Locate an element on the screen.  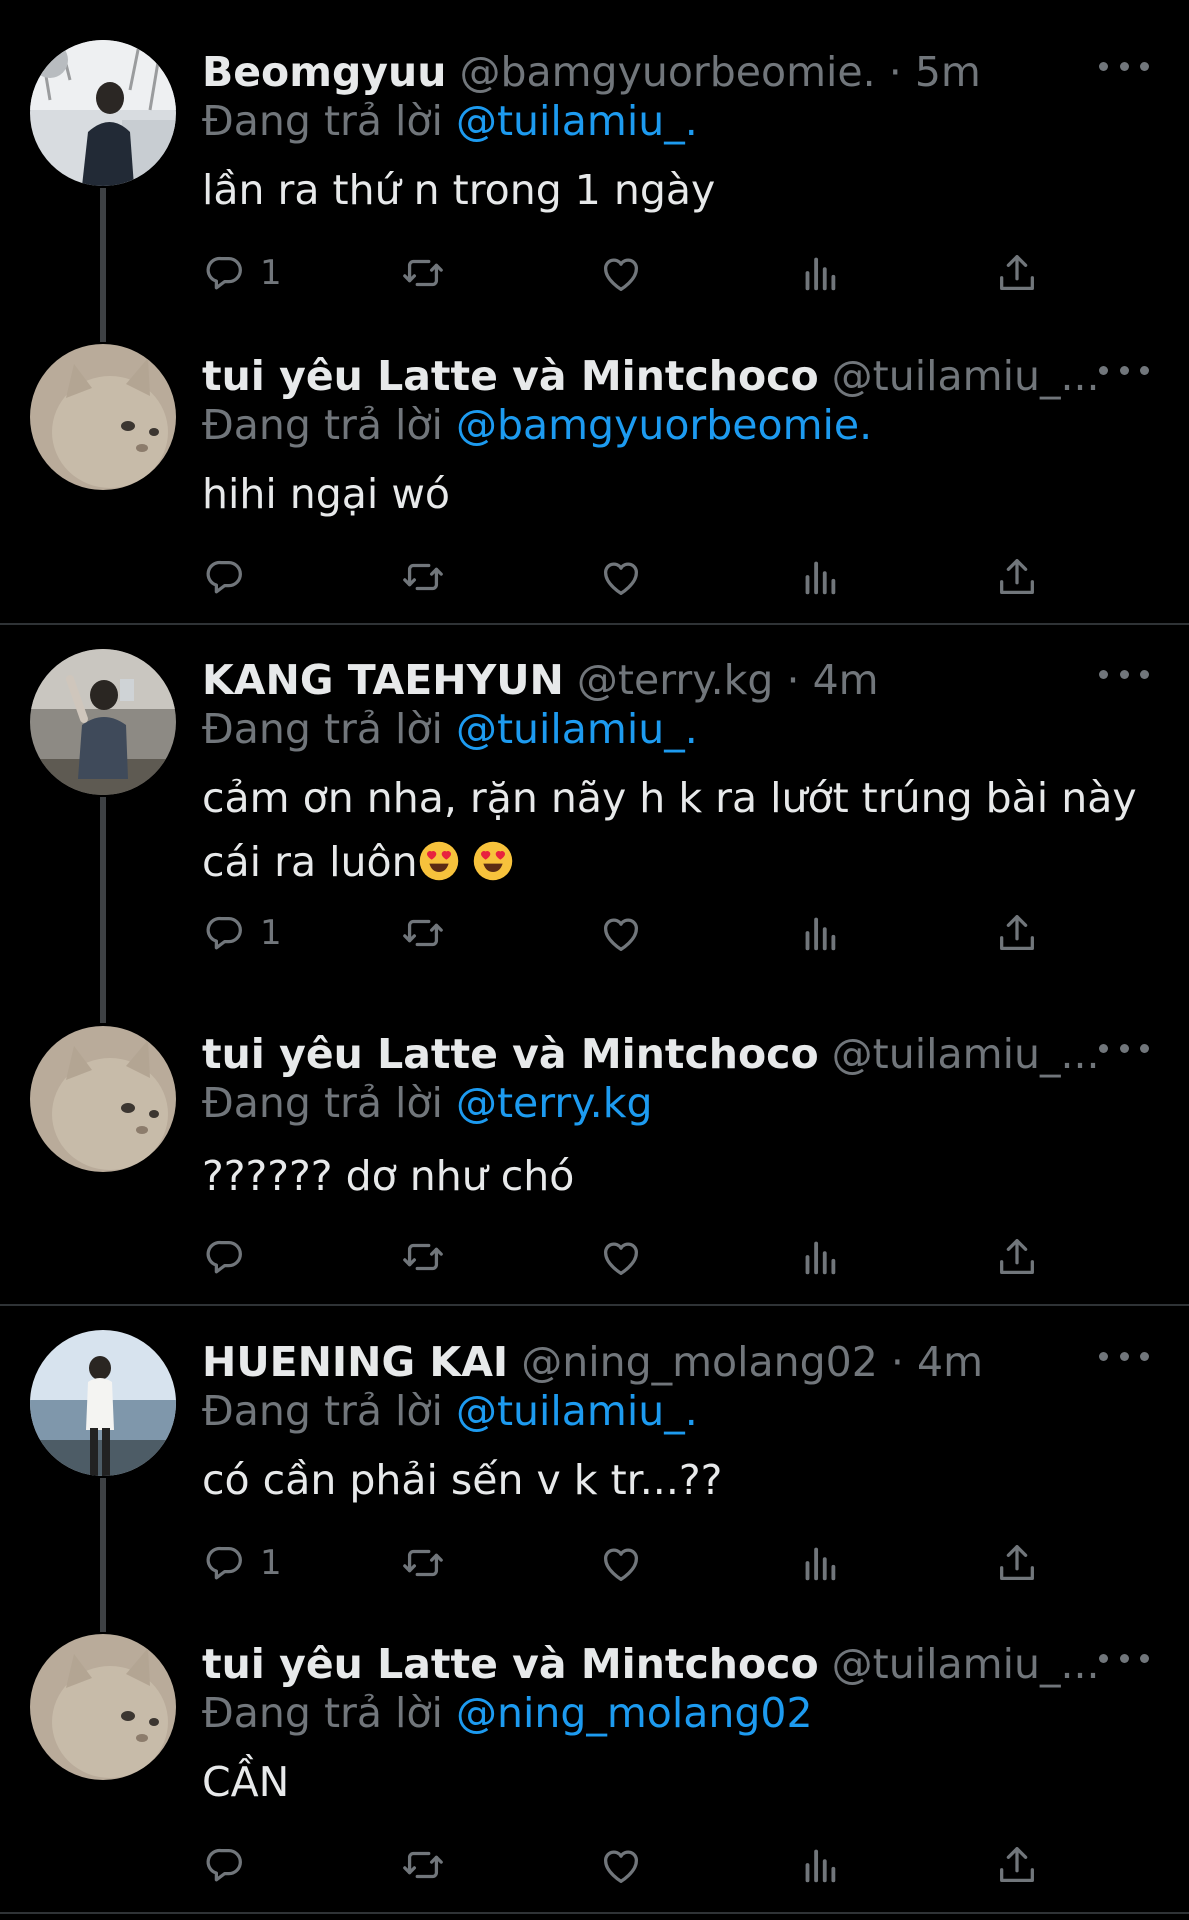
user-handle: @bamgyuorbeomie. is located at coordinates (667, 72).